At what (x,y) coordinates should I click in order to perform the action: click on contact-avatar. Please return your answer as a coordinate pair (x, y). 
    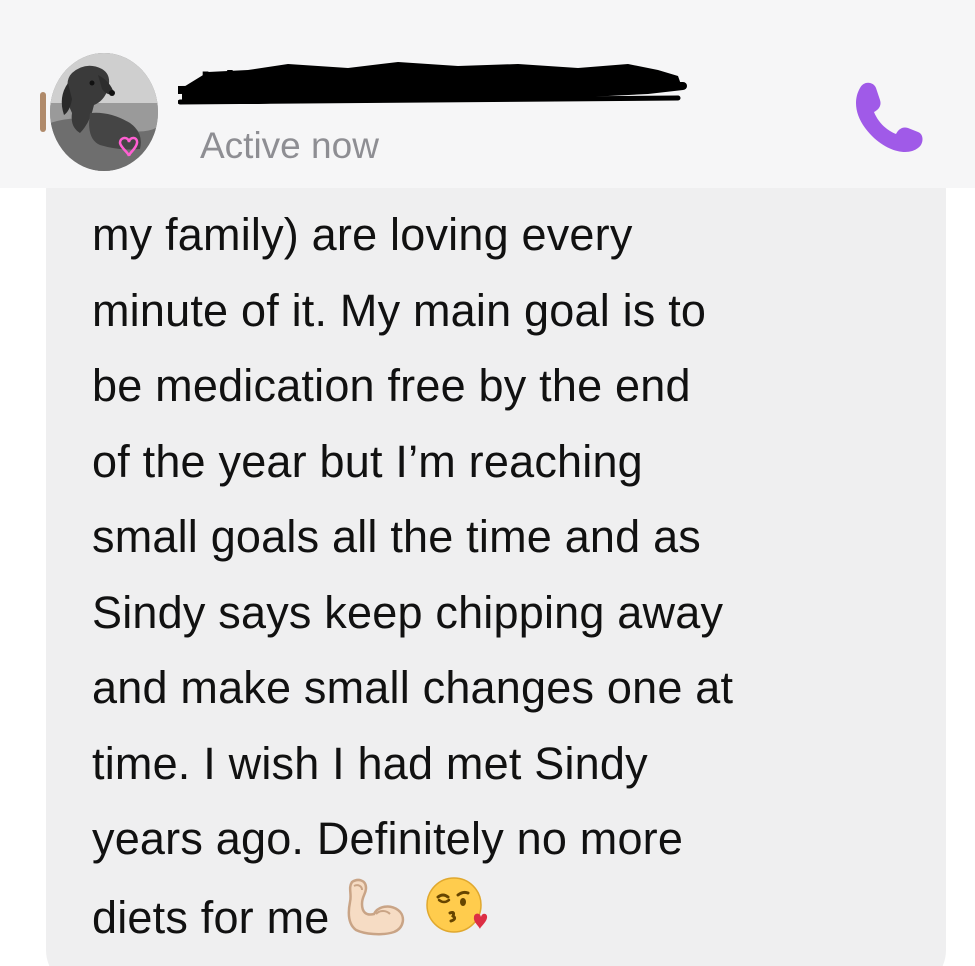
    Looking at the image, I should click on (104, 112).